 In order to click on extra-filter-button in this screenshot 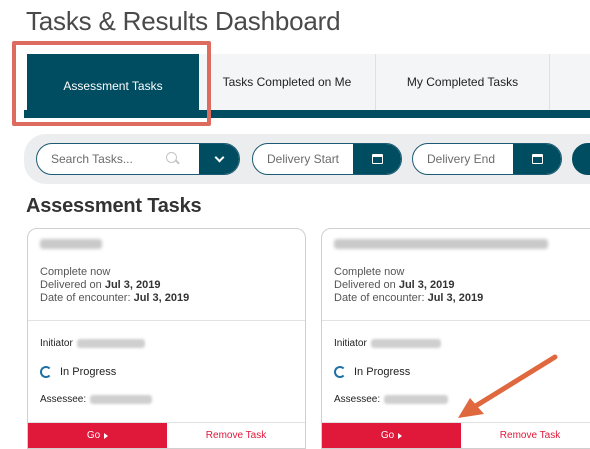, I will do `click(581, 159)`.